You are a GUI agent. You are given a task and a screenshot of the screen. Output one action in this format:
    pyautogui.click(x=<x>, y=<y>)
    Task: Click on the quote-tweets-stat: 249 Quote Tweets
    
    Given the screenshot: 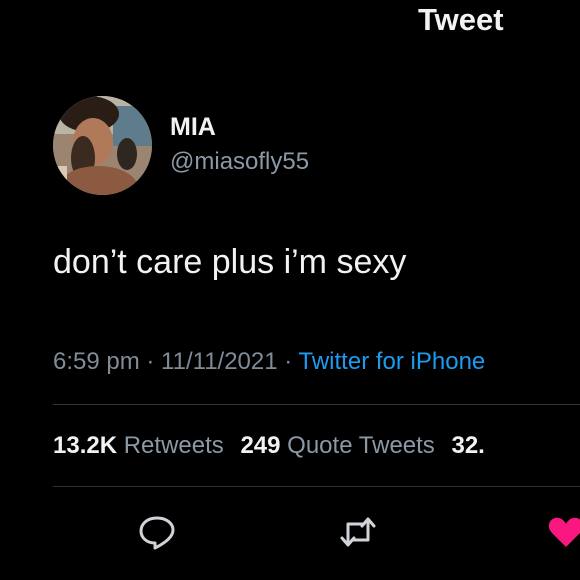 What is the action you would take?
    pyautogui.click(x=340, y=445)
    